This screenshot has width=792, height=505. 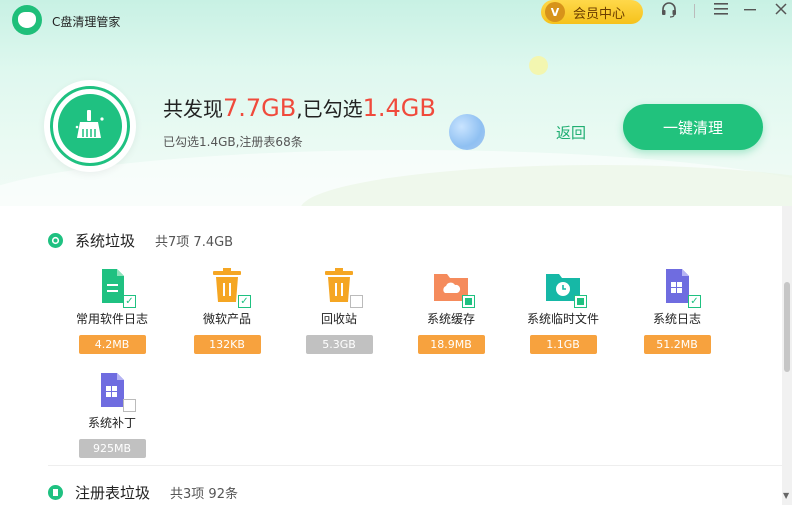 What do you see at coordinates (111, 319) in the screenshot?
I see `item-label: 常用软件日志` at bounding box center [111, 319].